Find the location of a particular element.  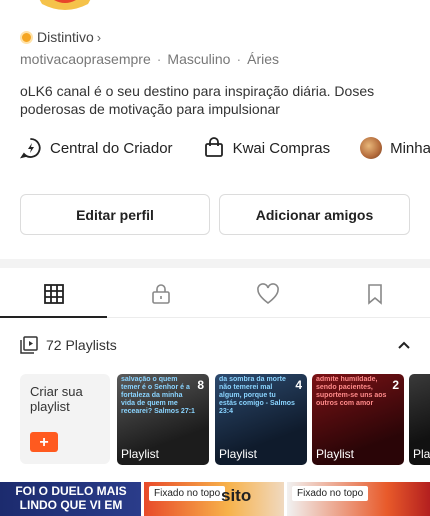

kwai-shop-link: Kwai Compras is located at coordinates (267, 148).